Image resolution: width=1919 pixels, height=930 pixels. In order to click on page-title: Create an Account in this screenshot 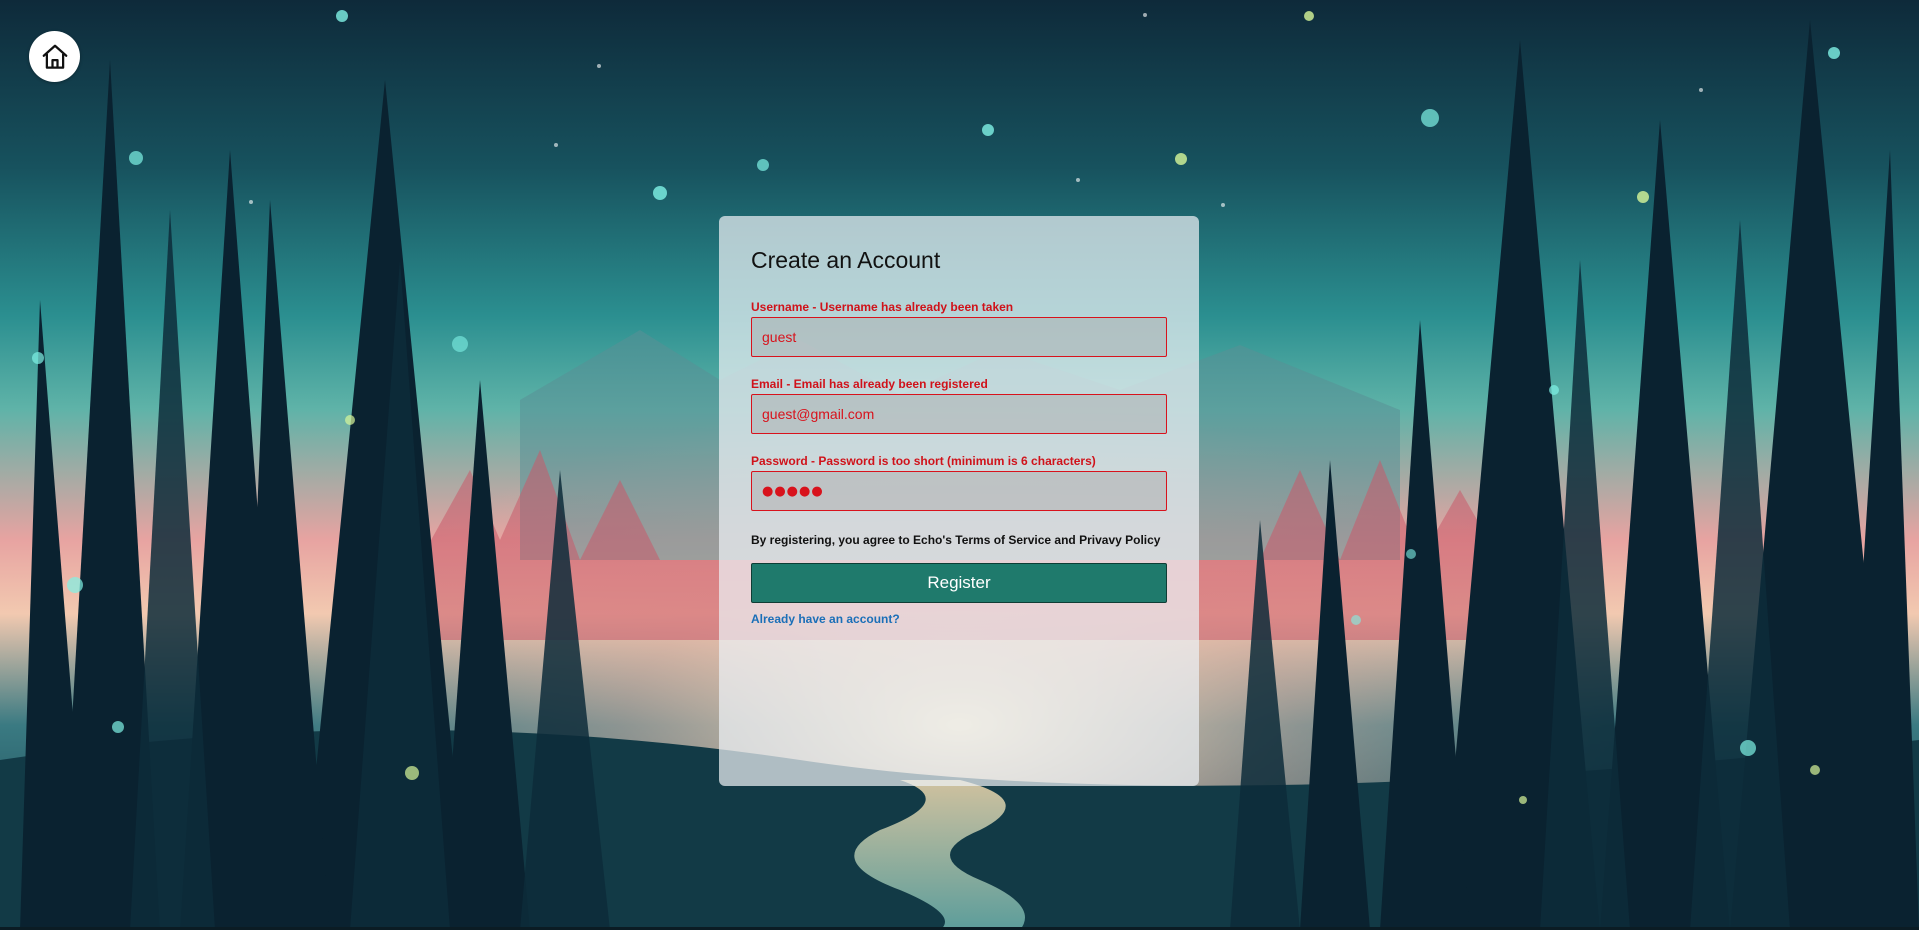, I will do `click(846, 260)`.